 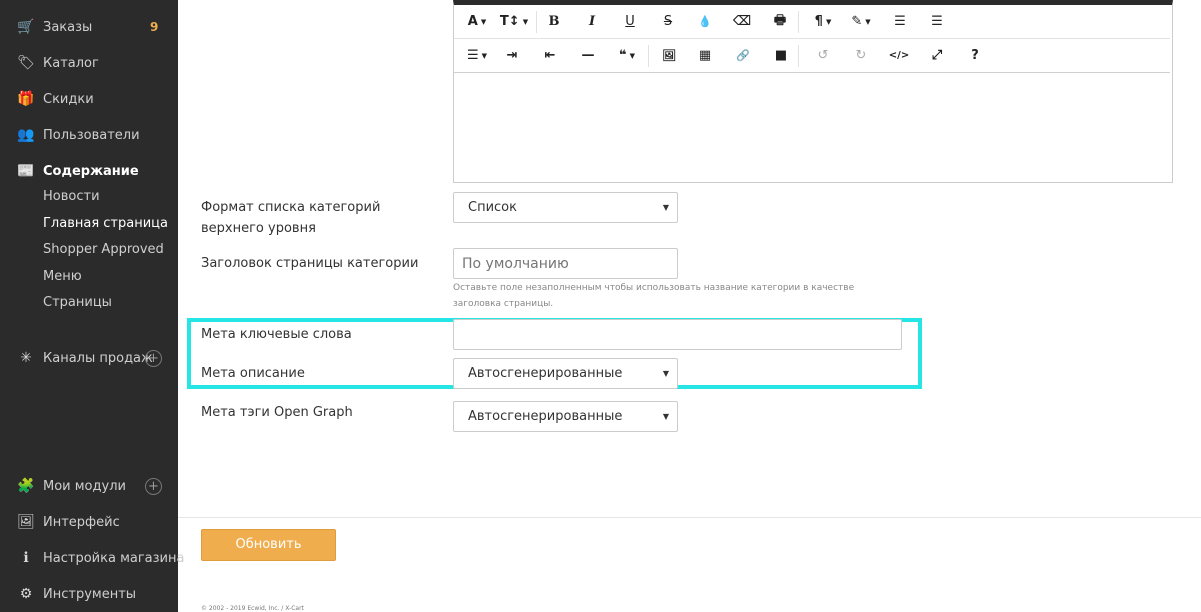 I want to click on magic-button: ✎ ▼, so click(x=861, y=22).